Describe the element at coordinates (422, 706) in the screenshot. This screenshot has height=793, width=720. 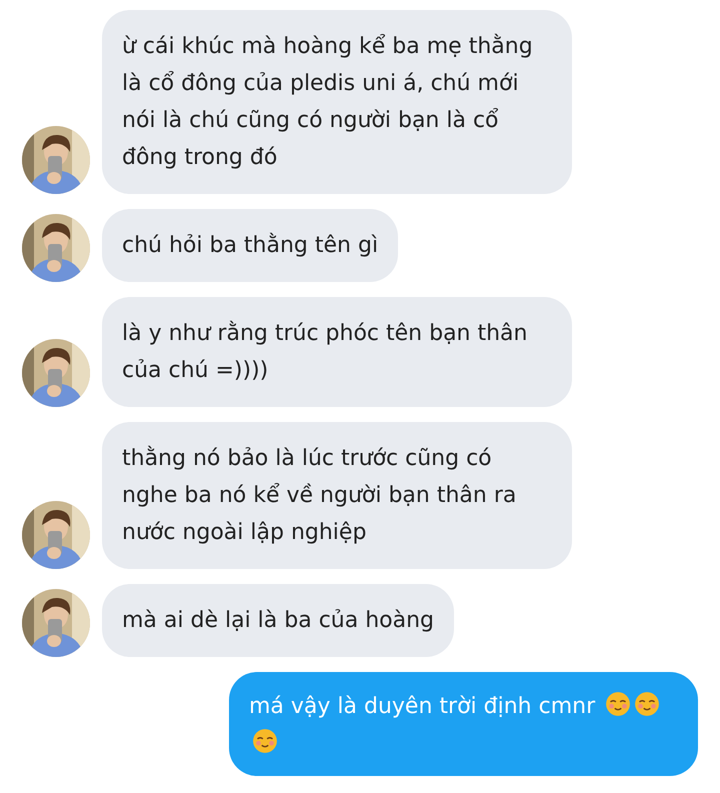
I see `message-text: má vậy là duyên trời định cmnr` at that location.